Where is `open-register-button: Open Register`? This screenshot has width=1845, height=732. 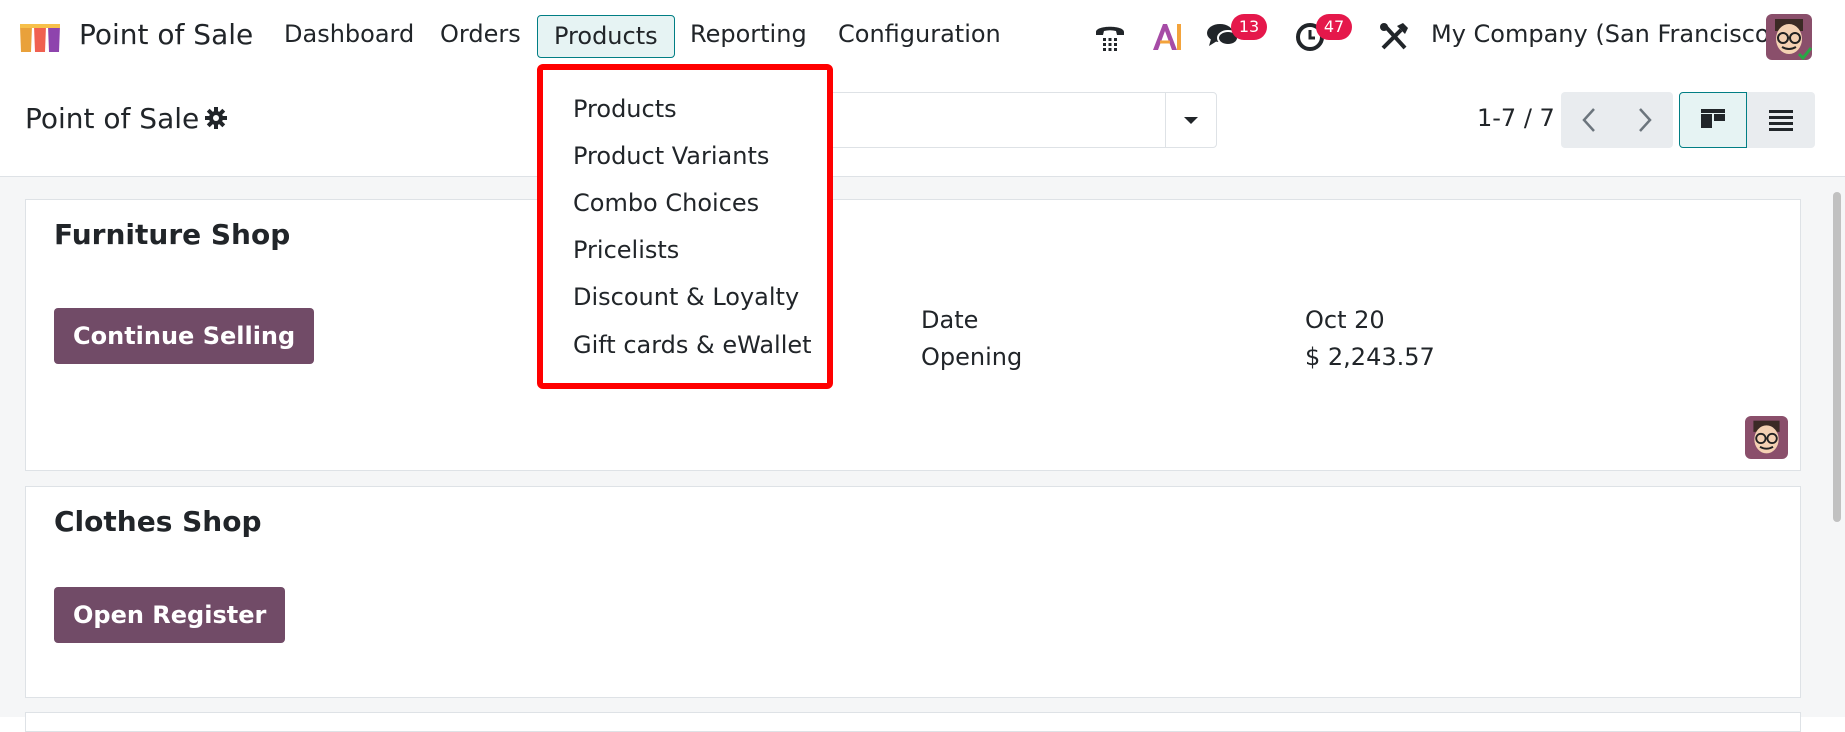
open-register-button: Open Register is located at coordinates (170, 615).